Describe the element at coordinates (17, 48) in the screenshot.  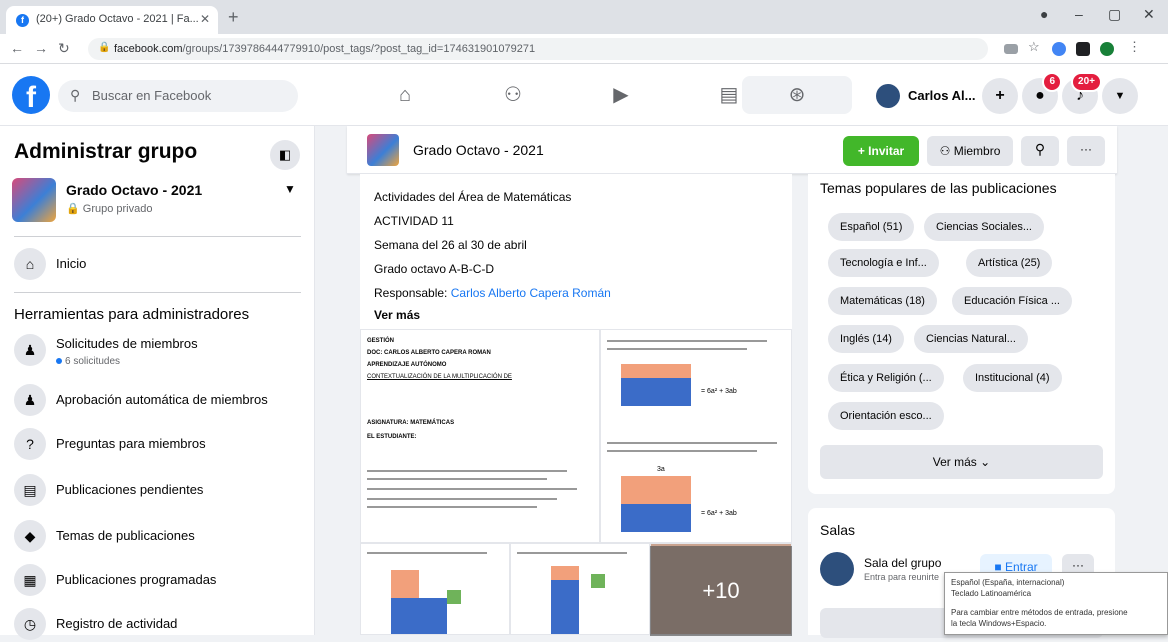
I see `back-icon: ←` at that location.